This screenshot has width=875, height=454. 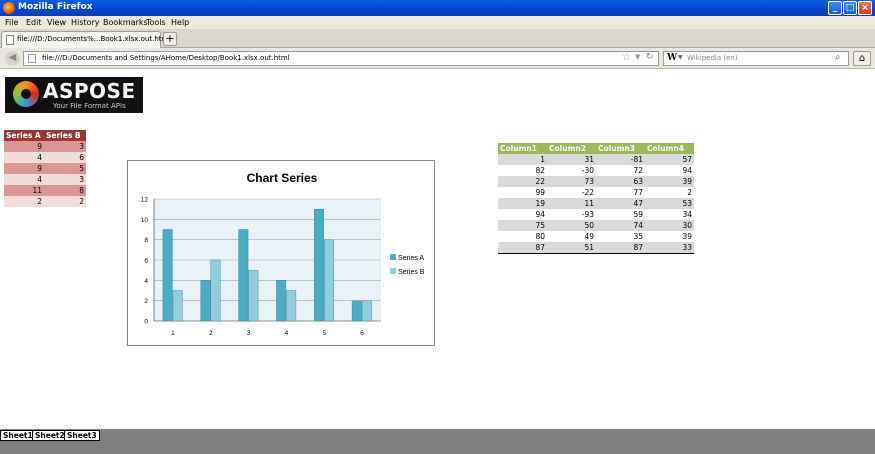 I want to click on page-icon, so click(x=32, y=58).